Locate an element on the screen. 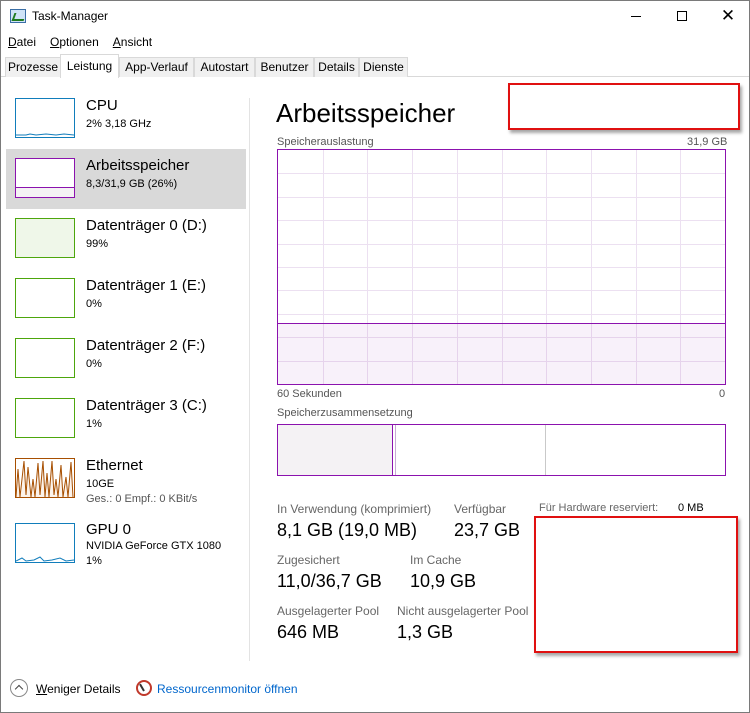 The width and height of the screenshot is (750, 713). sidebar-item-cpu: CPU 2% 3,18 GHz is located at coordinates (126, 119).